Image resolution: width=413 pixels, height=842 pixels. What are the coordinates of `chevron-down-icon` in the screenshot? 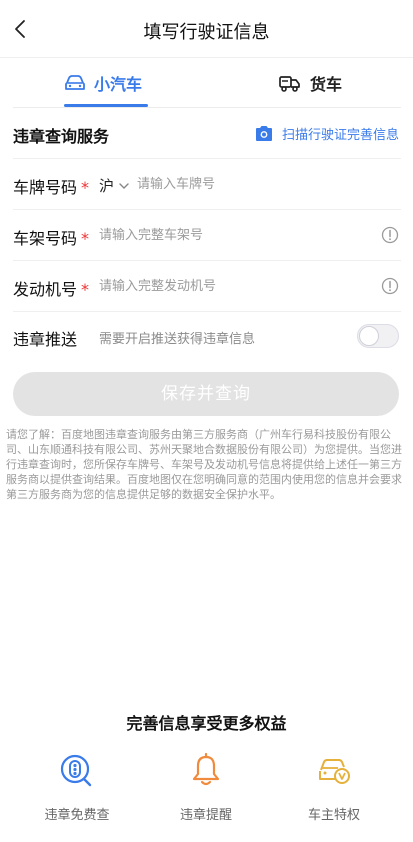 It's located at (124, 185).